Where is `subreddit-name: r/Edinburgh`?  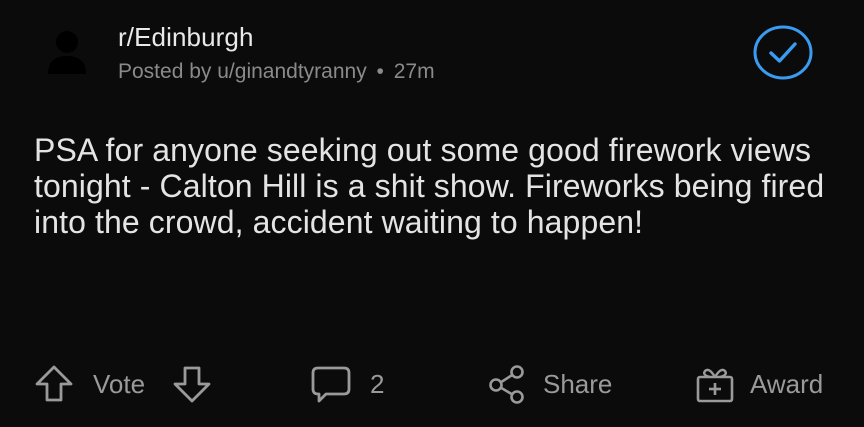
subreddit-name: r/Edinburgh is located at coordinates (186, 37).